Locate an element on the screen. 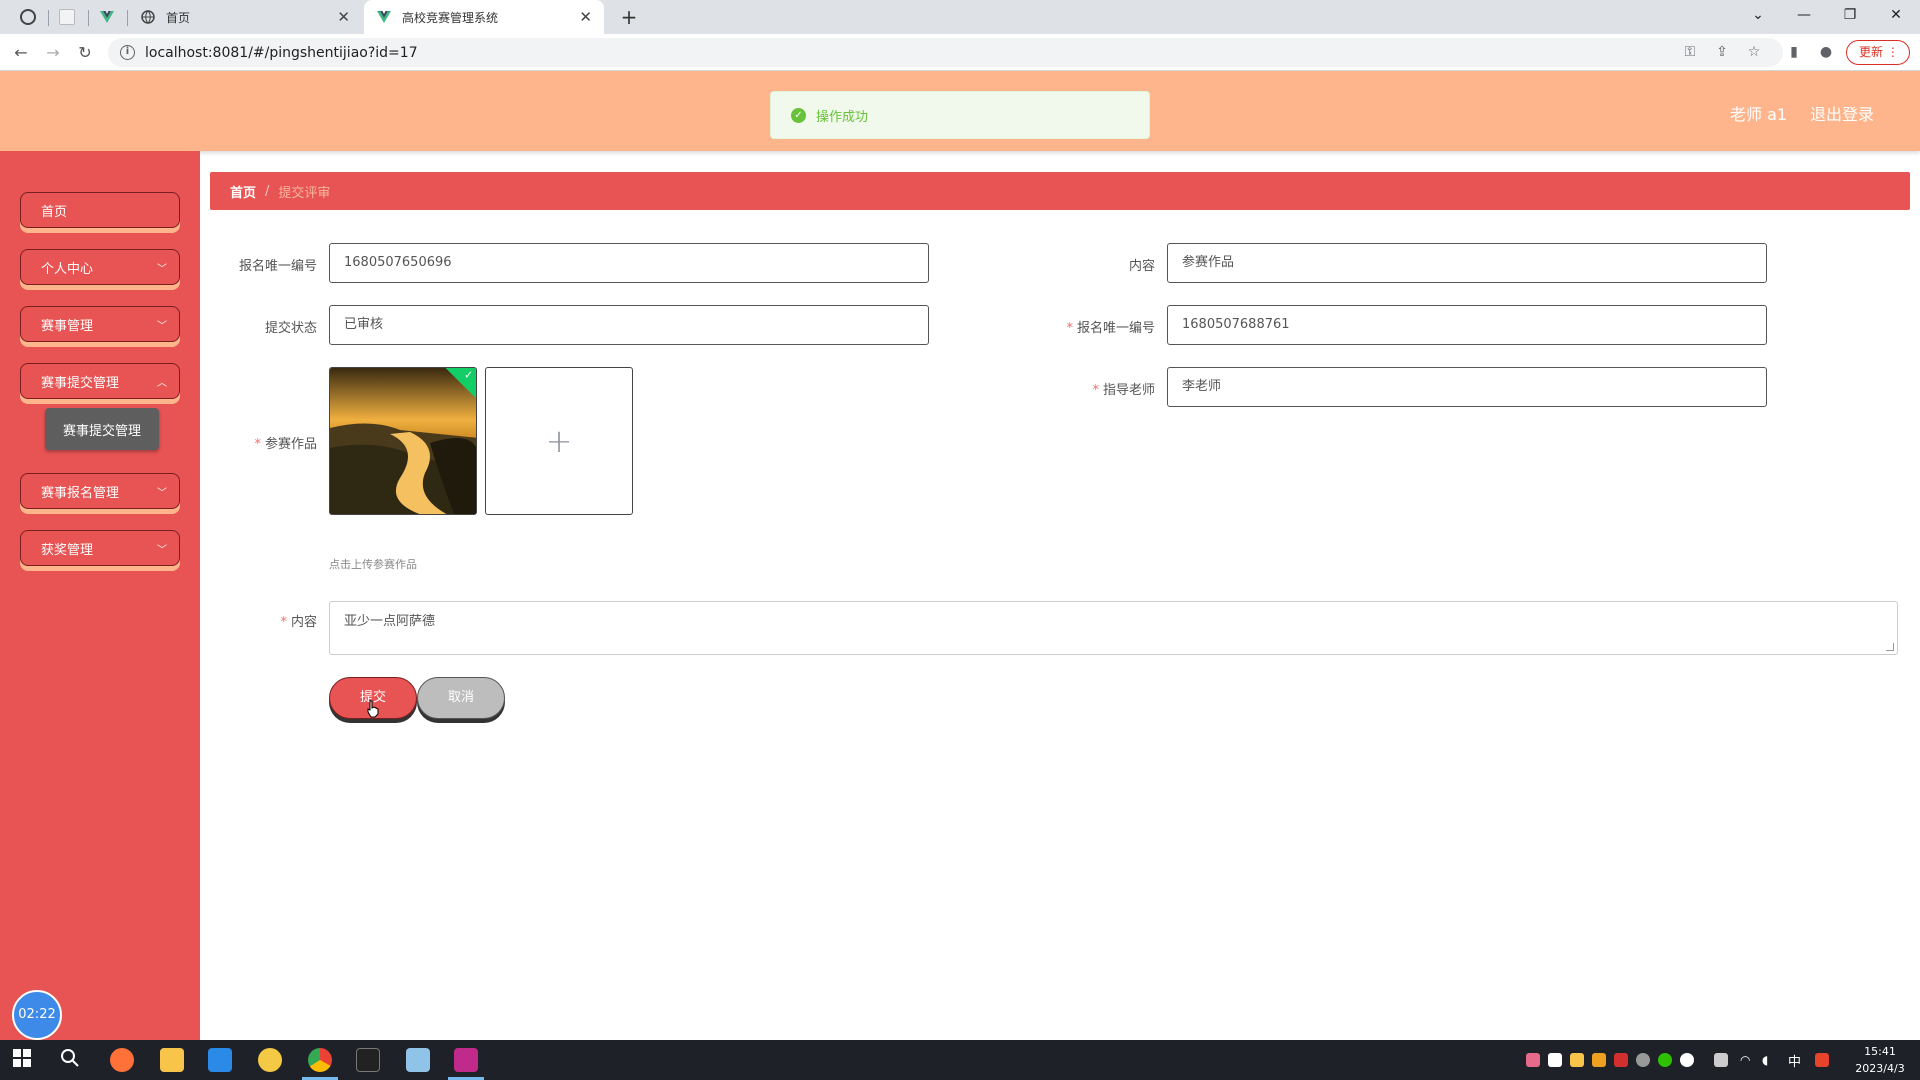 This screenshot has width=1920, height=1080. globe-icon is located at coordinates (148, 17).